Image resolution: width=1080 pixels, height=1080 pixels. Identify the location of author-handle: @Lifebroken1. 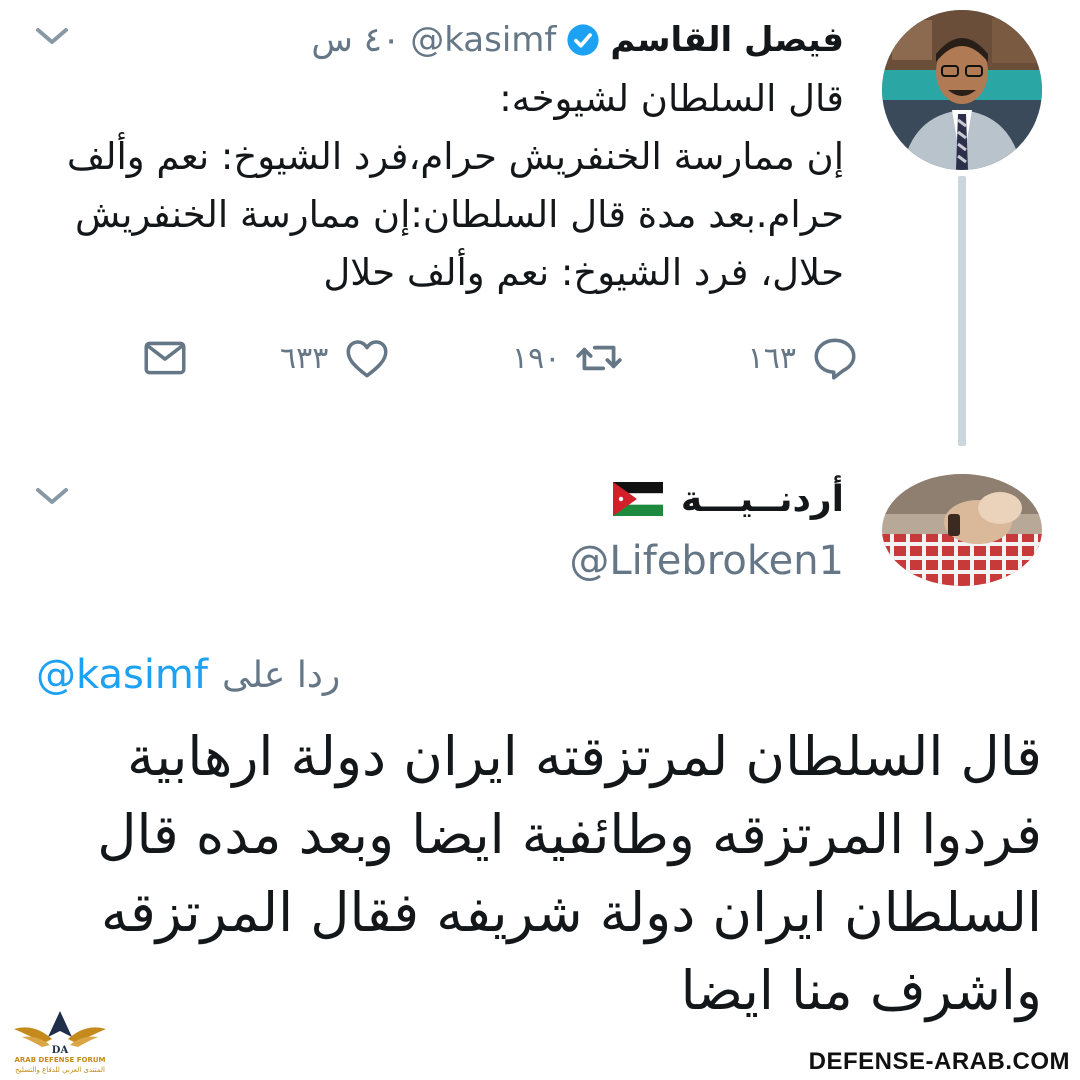
(706, 561).